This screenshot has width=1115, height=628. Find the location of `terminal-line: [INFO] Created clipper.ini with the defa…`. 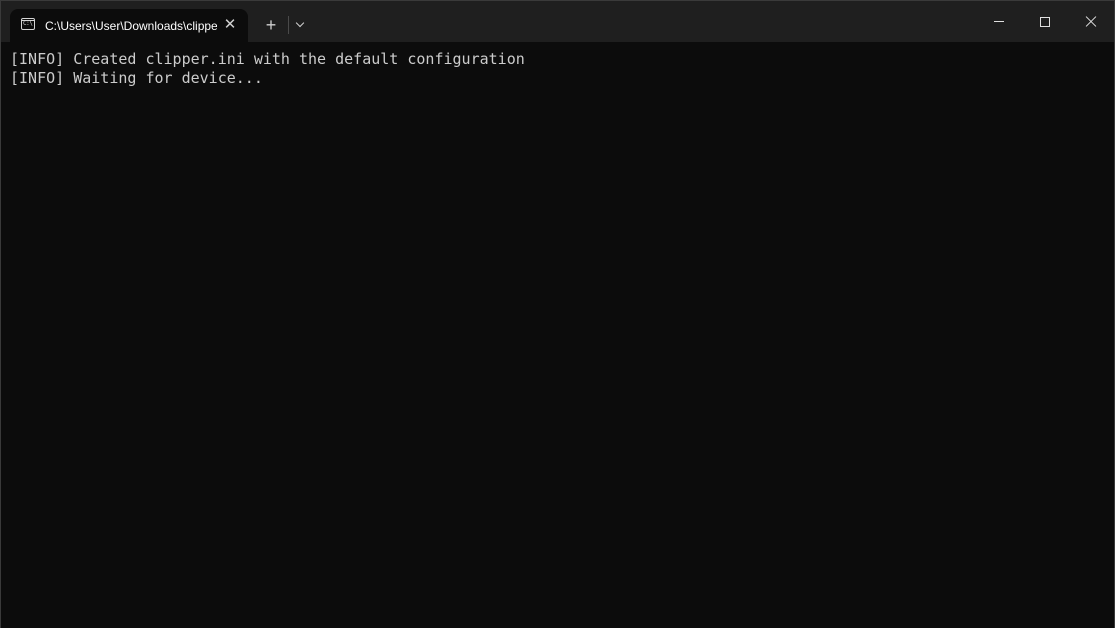

terminal-line: [INFO] Created clipper.ini with the defa… is located at coordinates (267, 59).